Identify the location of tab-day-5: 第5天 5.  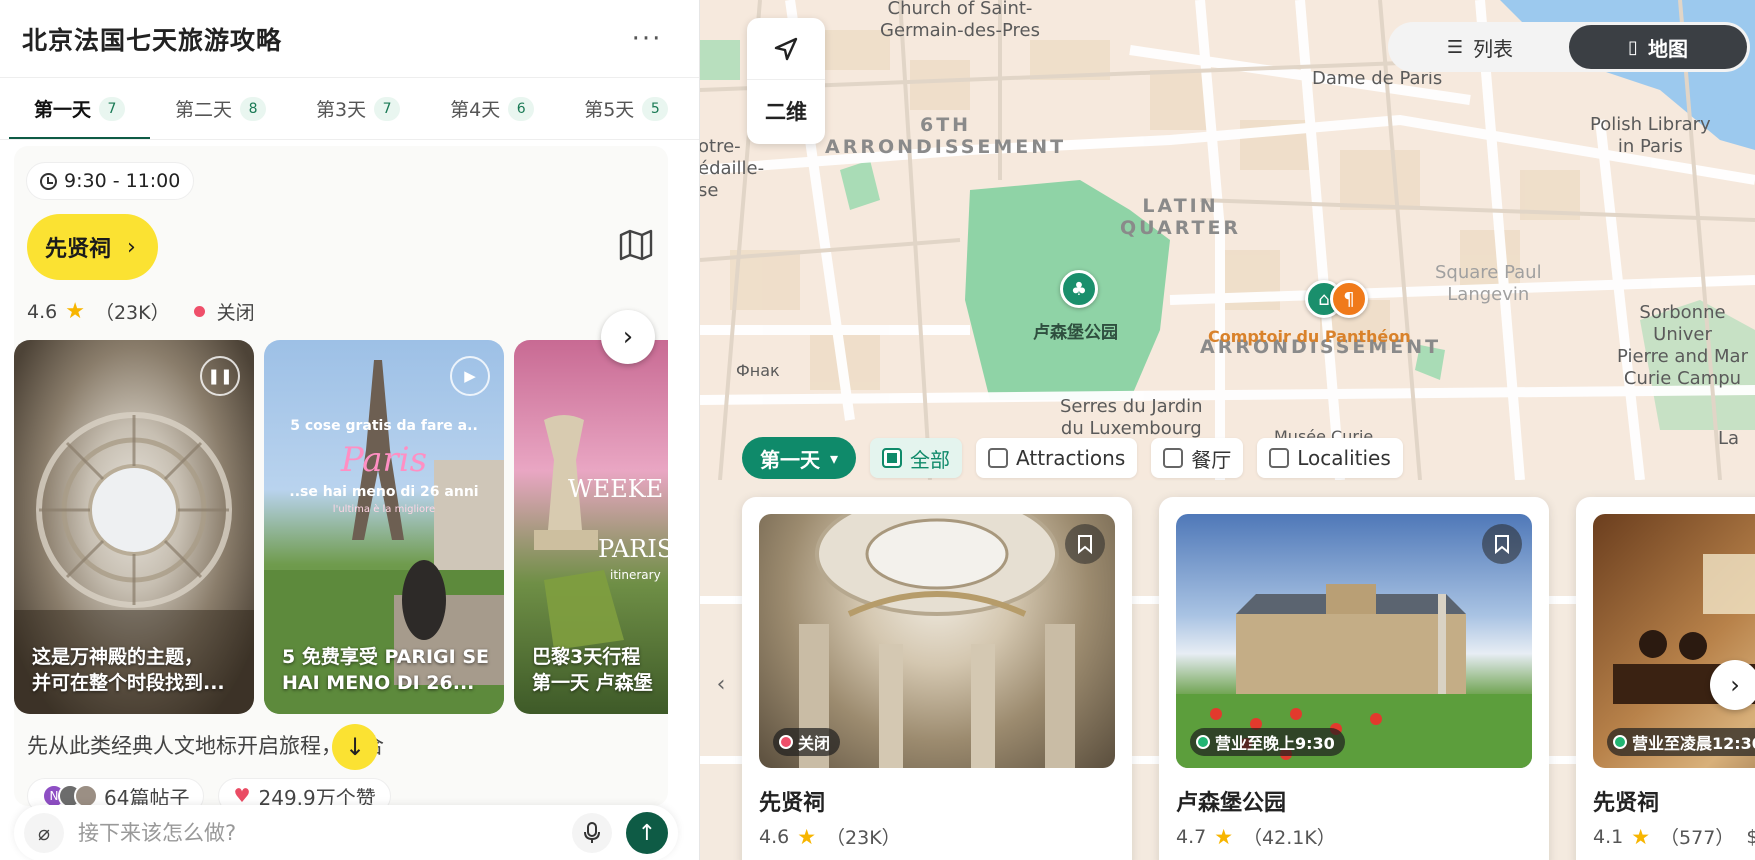
(626, 108).